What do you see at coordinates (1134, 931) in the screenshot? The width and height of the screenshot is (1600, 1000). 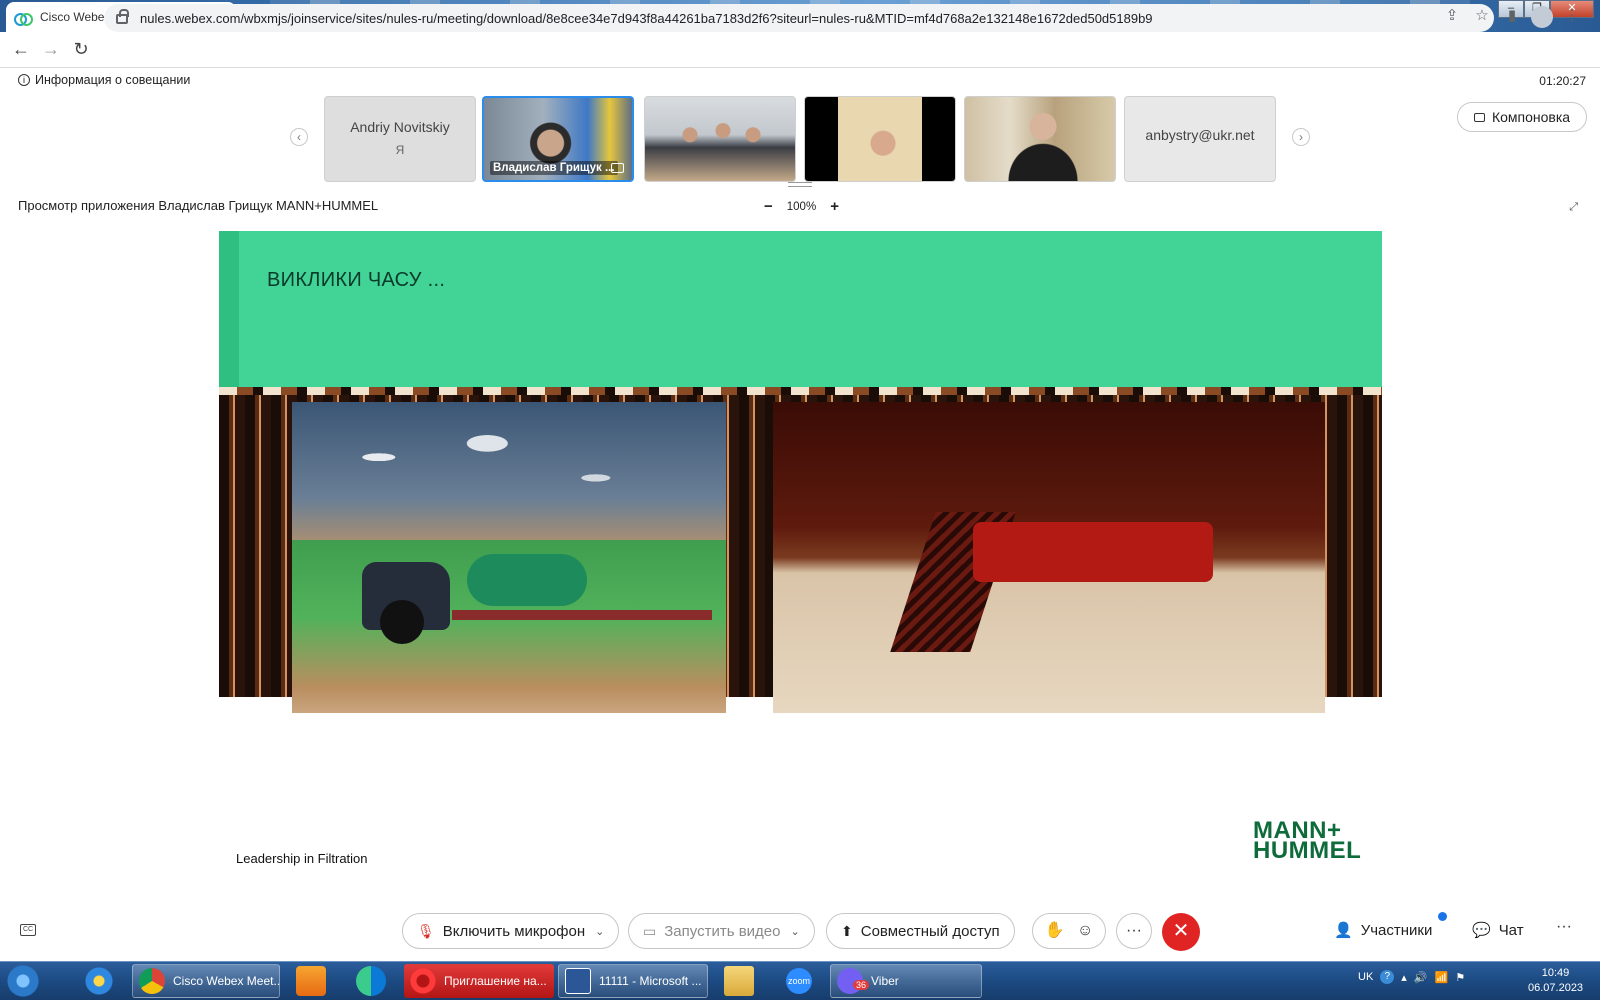 I see `more-options-button: ···` at bounding box center [1134, 931].